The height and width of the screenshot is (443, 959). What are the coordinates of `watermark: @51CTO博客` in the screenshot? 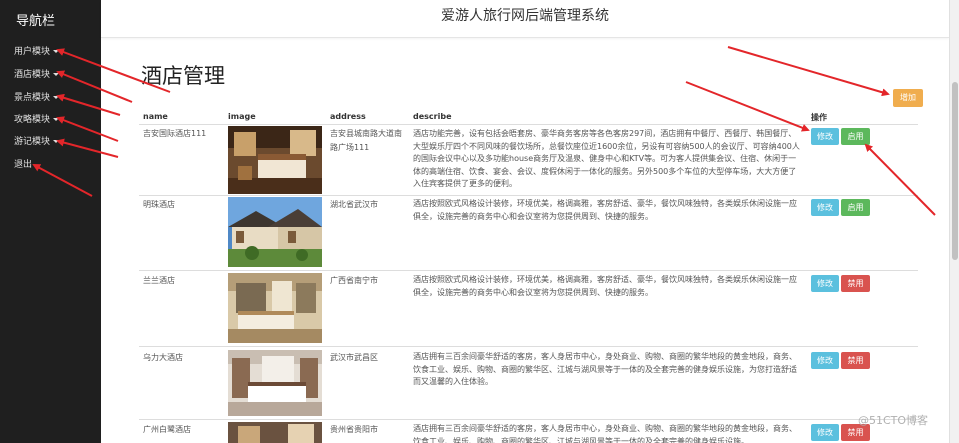 It's located at (893, 420).